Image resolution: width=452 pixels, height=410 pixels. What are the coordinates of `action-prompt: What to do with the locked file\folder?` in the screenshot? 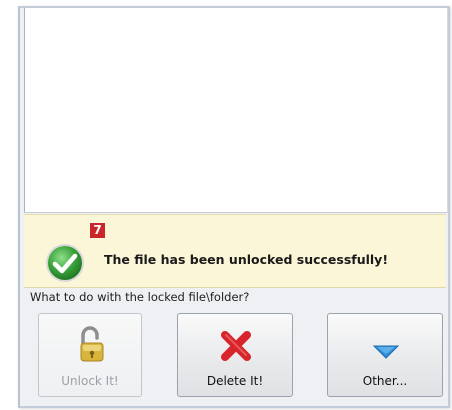 It's located at (140, 297).